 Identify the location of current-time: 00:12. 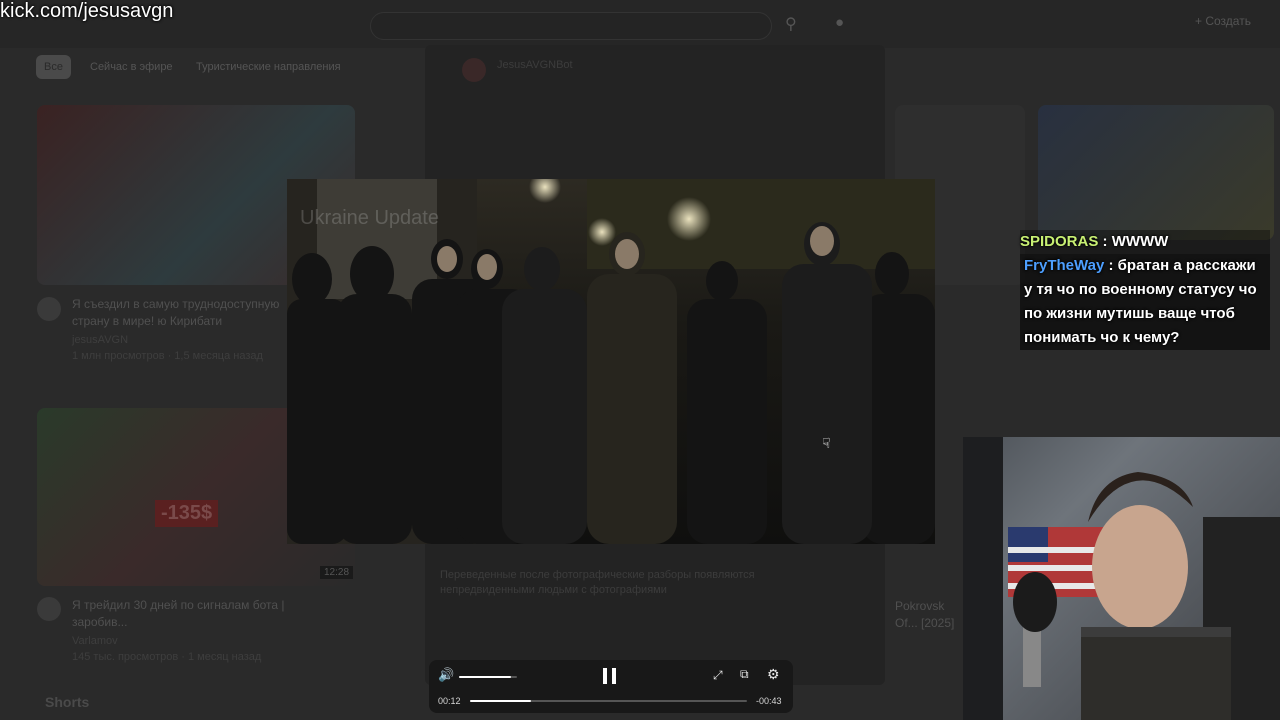
(449, 701).